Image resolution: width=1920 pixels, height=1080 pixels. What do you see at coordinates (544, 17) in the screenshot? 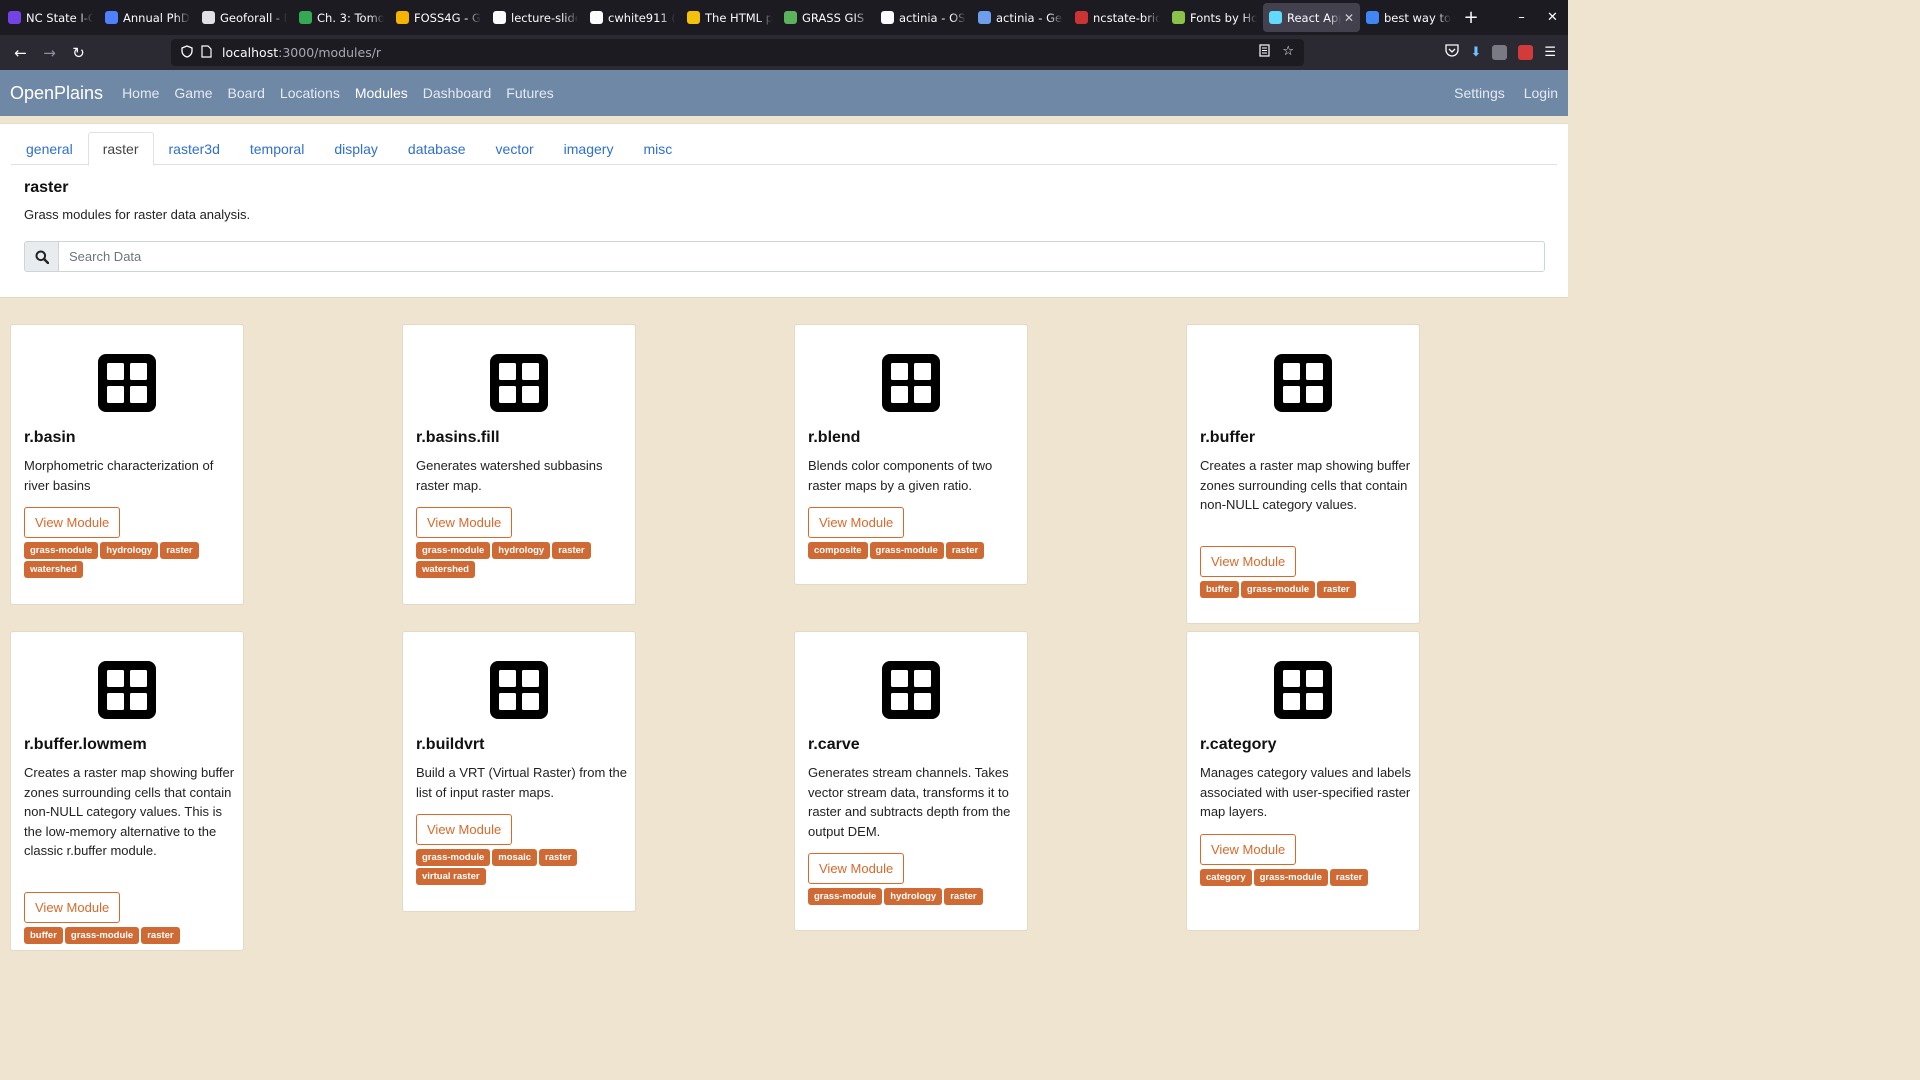
I see `browser-tab-title: lecture-slide` at bounding box center [544, 17].